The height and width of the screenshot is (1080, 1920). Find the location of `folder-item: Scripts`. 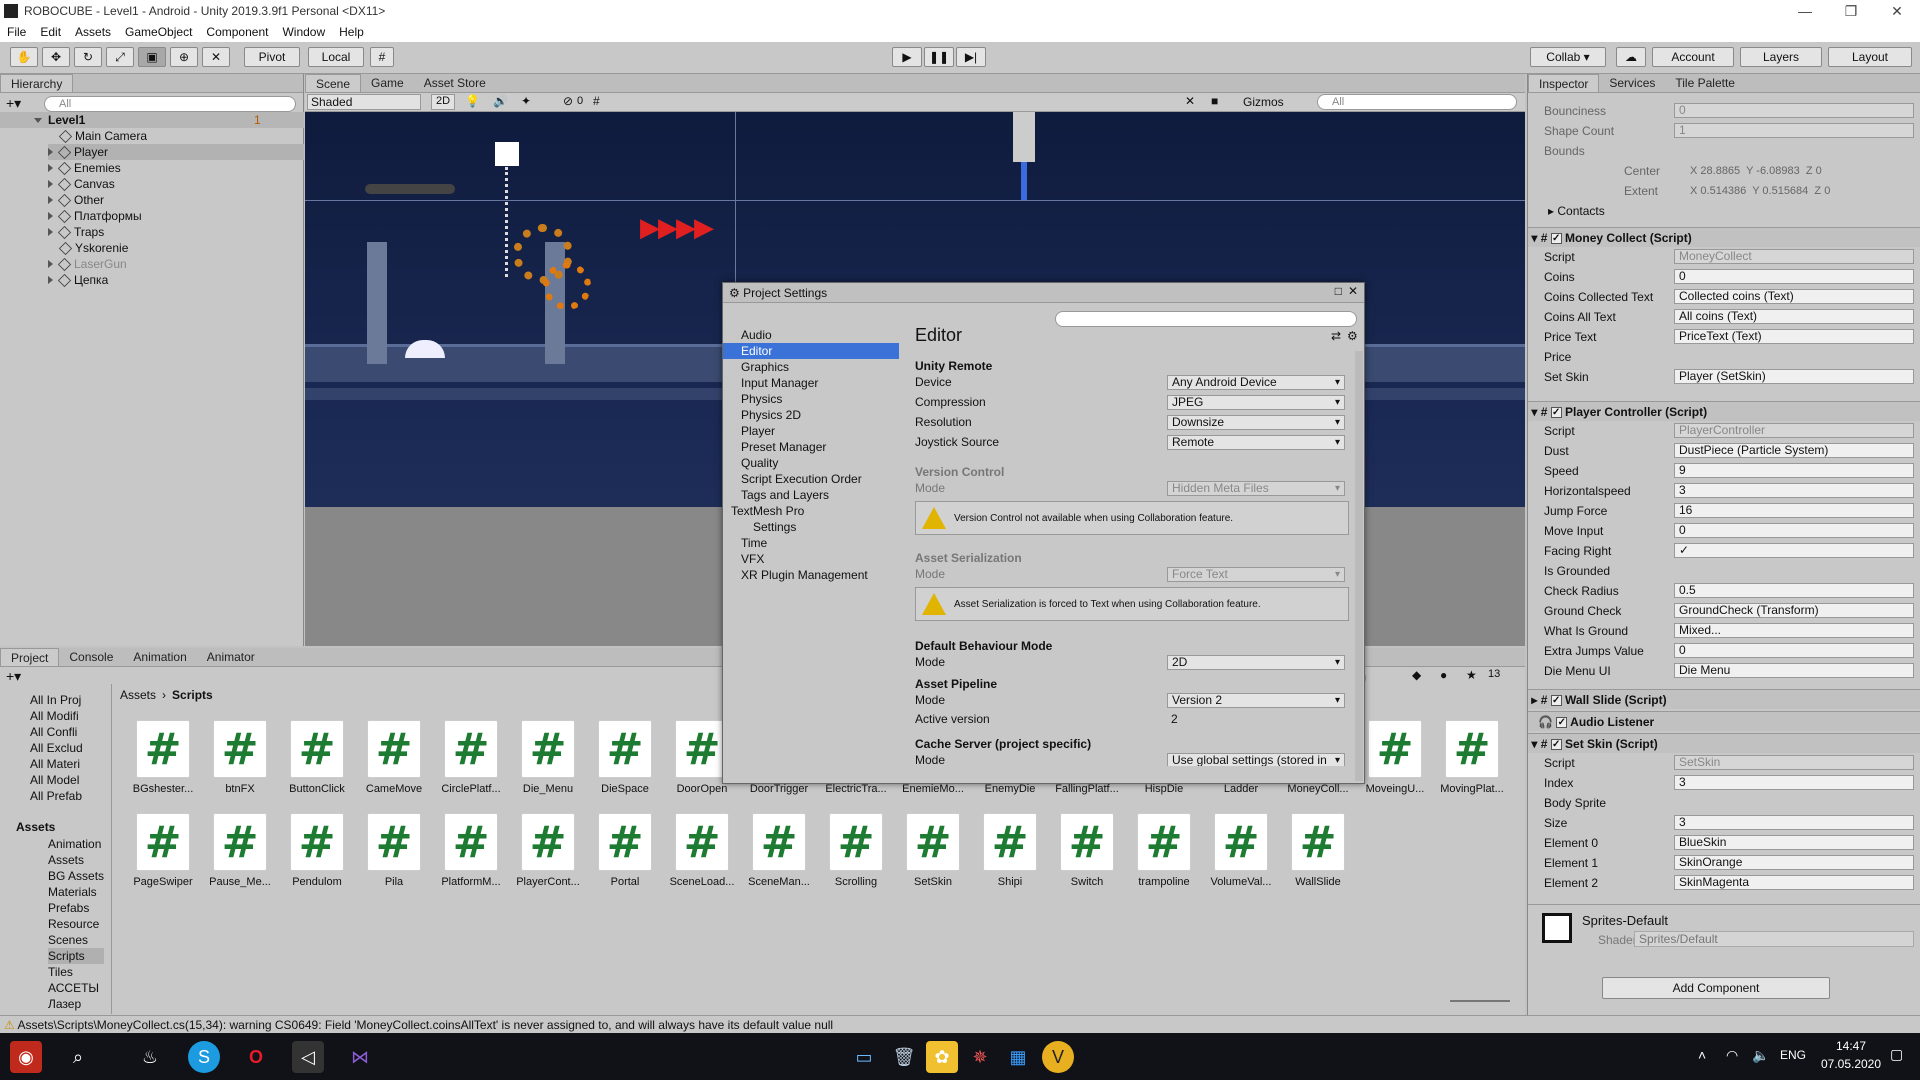

folder-item: Scripts is located at coordinates (76, 956).